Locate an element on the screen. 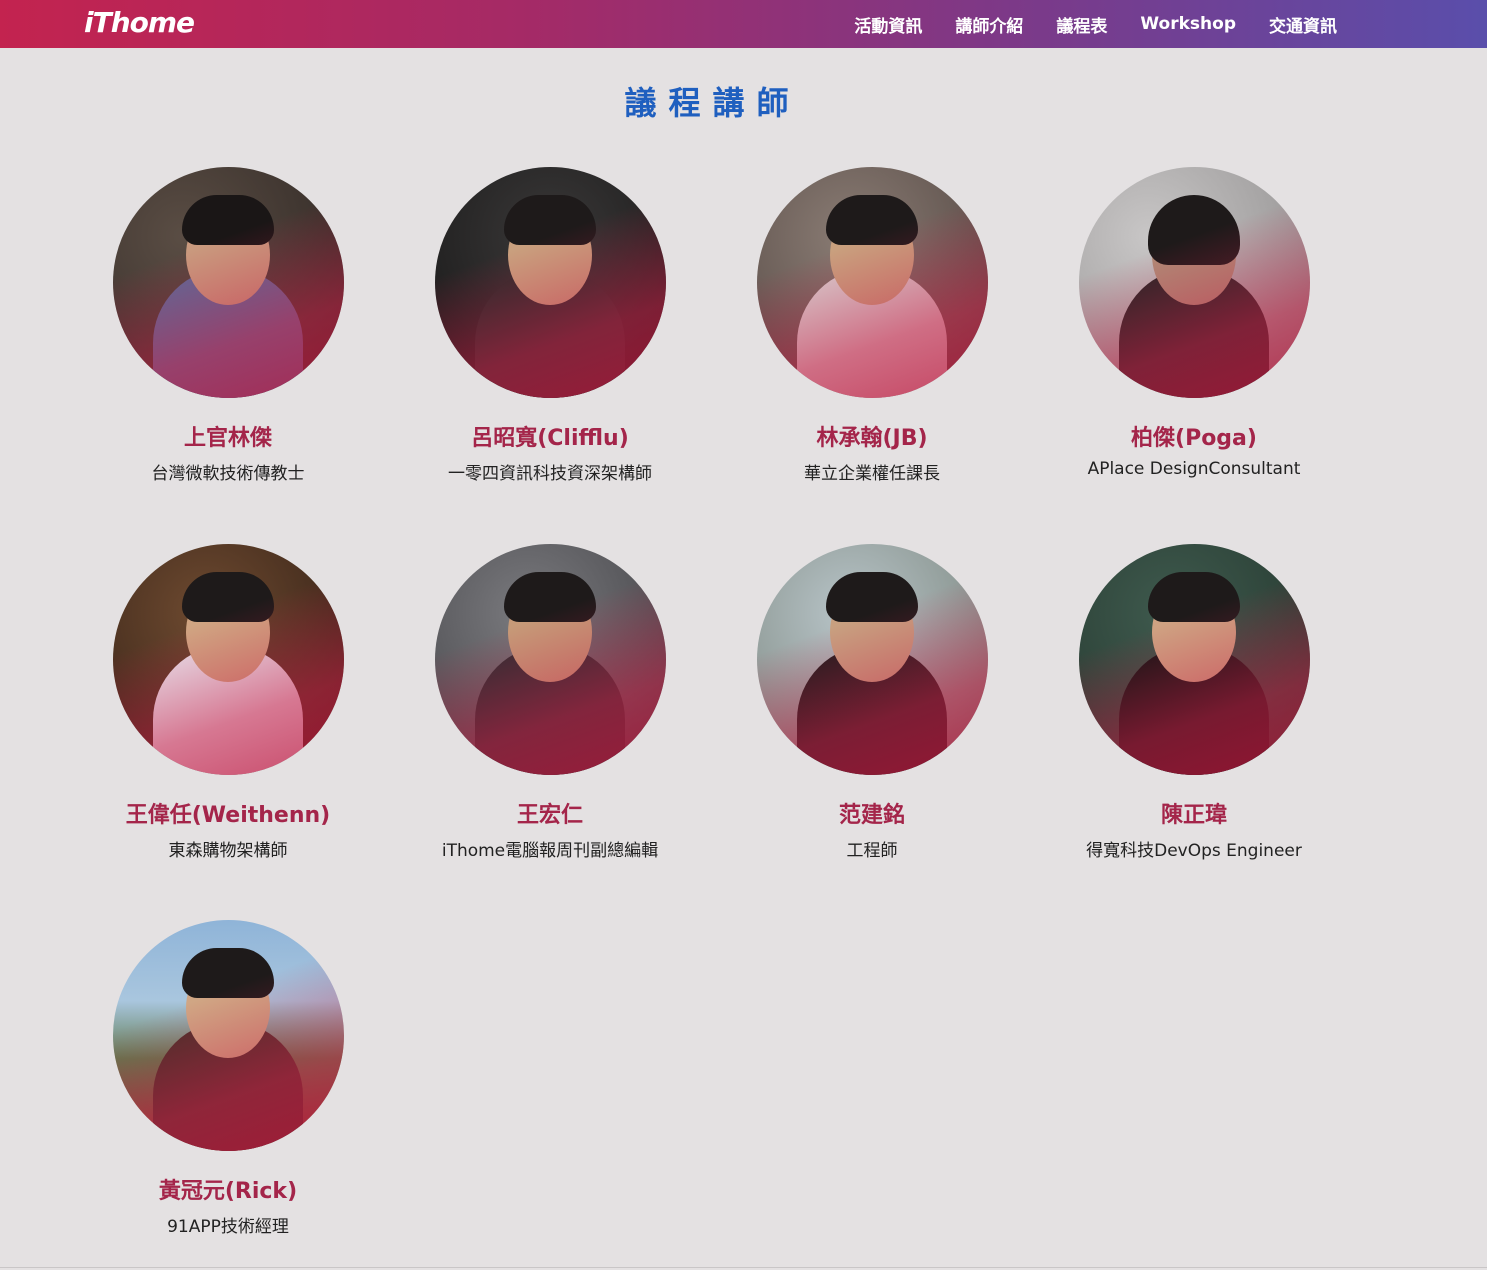  speaker-name: 范建銘 is located at coordinates (871, 815).